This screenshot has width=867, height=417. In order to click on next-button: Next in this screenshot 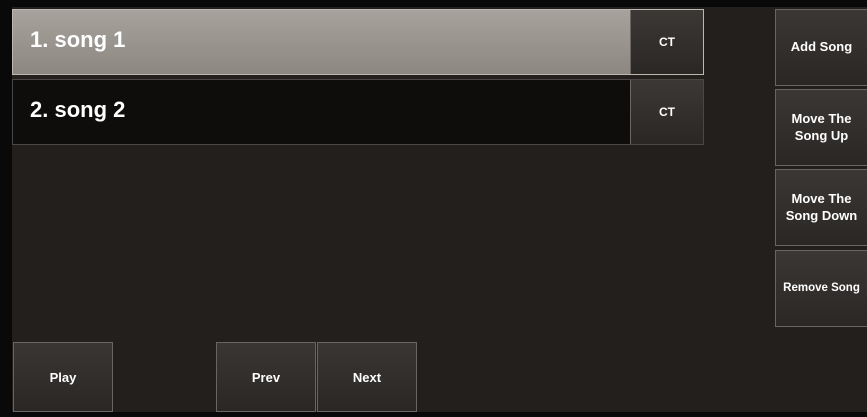, I will do `click(367, 377)`.